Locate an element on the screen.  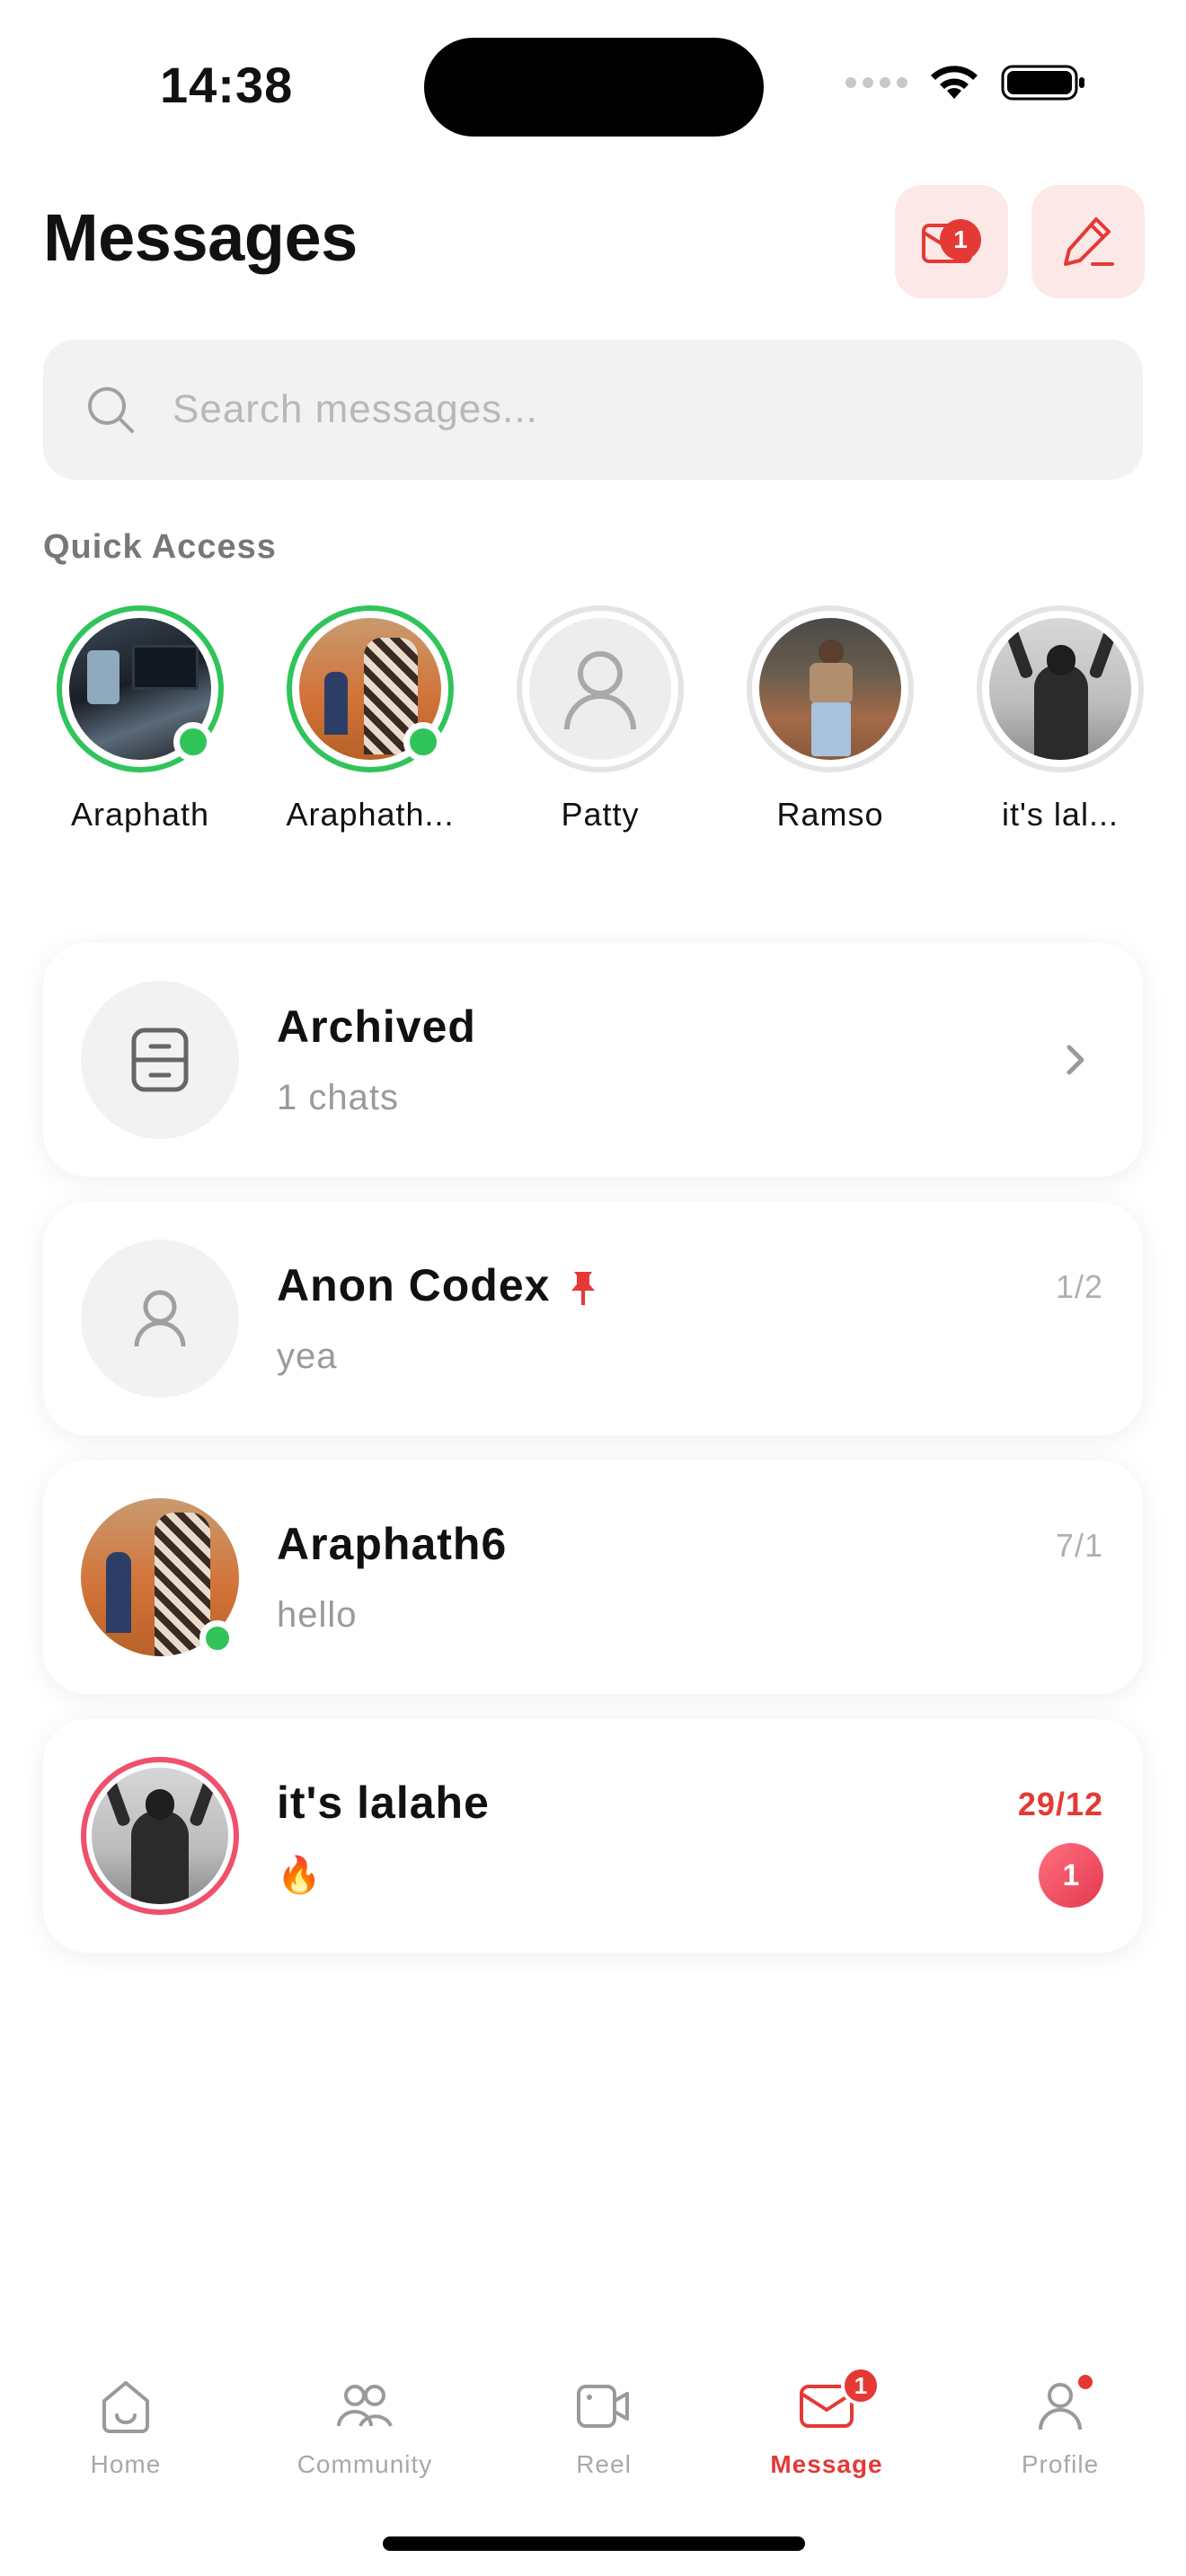
tab-community: Community is located at coordinates (365, 2425).